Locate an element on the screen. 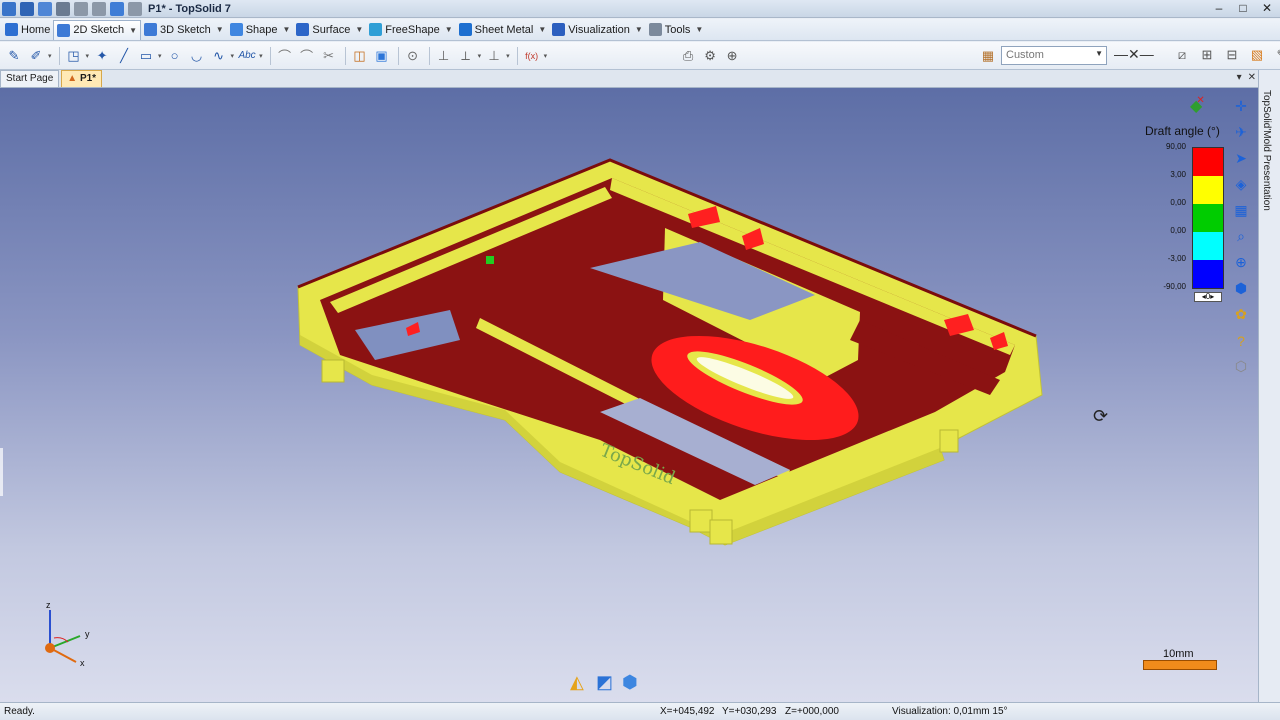 The image size is (1280, 720). chevron-right-icon: ▸ is located at coordinates (1212, 296).